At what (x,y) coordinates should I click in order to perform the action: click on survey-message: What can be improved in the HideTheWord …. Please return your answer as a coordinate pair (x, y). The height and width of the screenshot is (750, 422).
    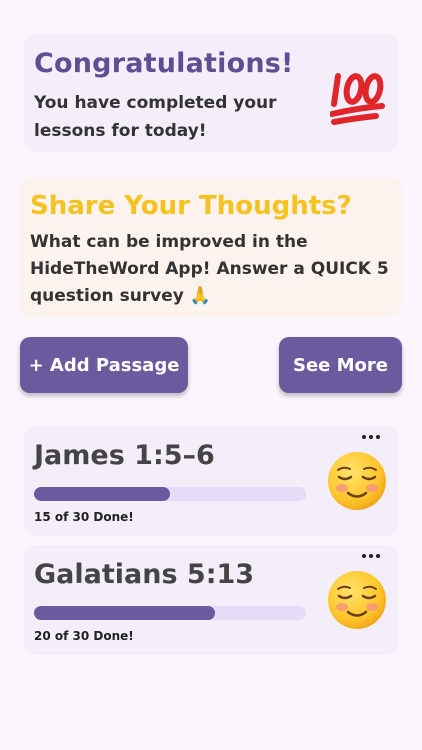
    Looking at the image, I should click on (209, 269).